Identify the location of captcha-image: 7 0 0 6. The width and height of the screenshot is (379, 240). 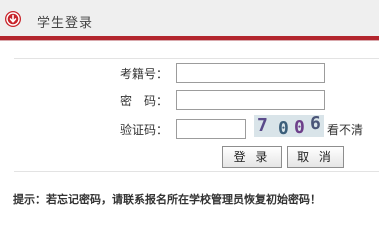
(289, 126).